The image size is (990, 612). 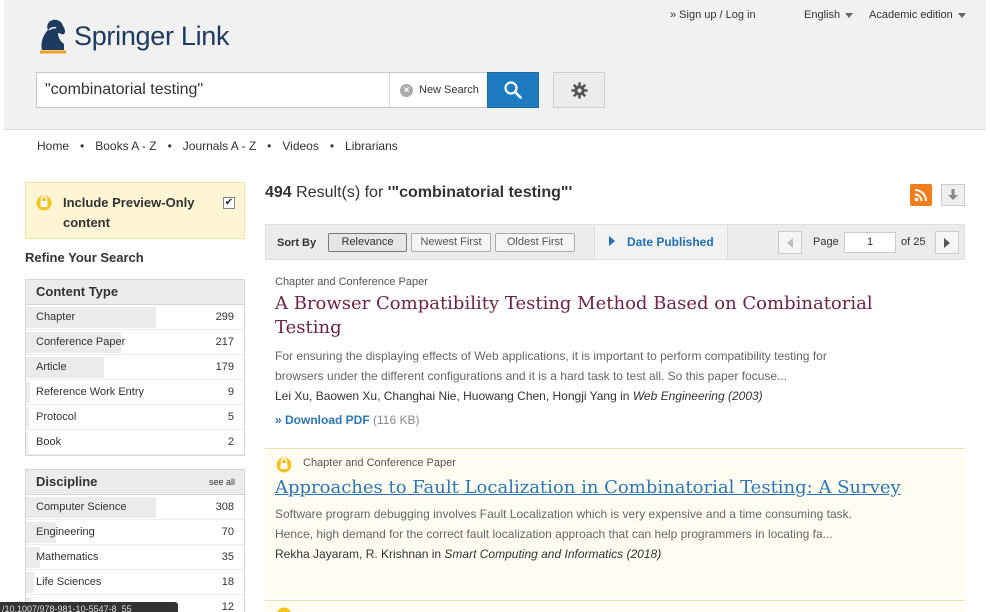 I want to click on facet-item: Chapter 299, so click(x=135, y=317).